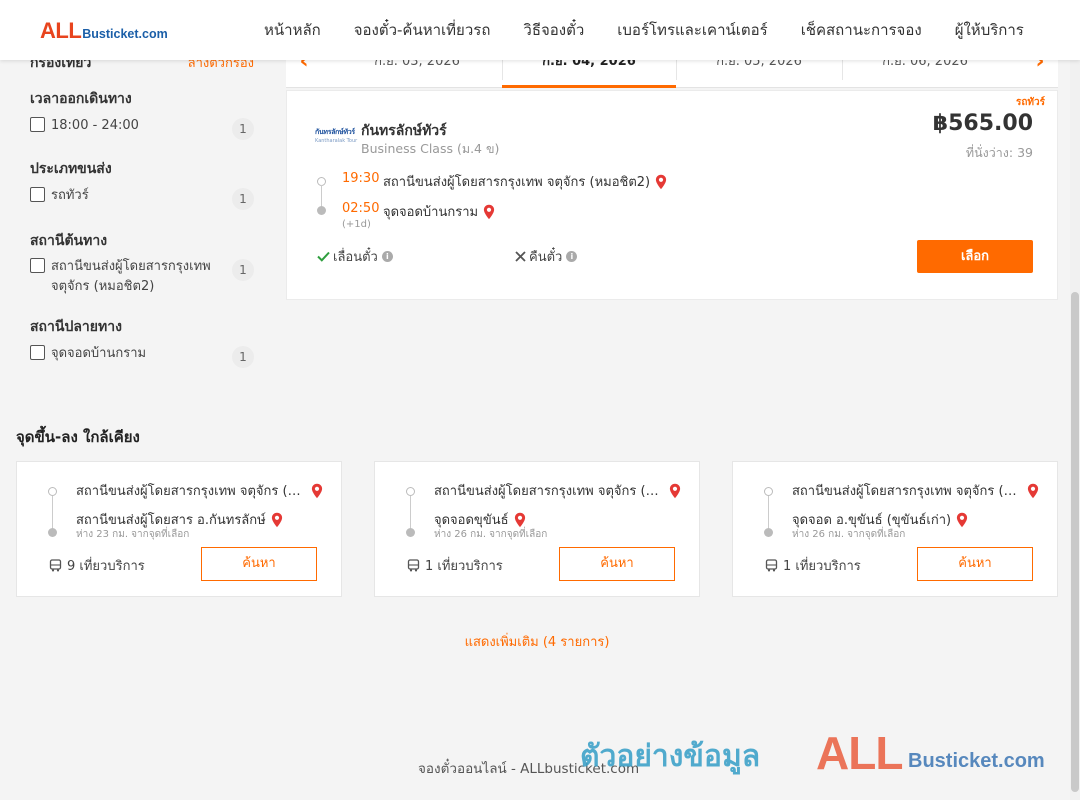 The width and height of the screenshot is (1080, 800). Describe the element at coordinates (670, 756) in the screenshot. I see `sample-data-watermark: ตัวอย่างข้อมูล` at that location.